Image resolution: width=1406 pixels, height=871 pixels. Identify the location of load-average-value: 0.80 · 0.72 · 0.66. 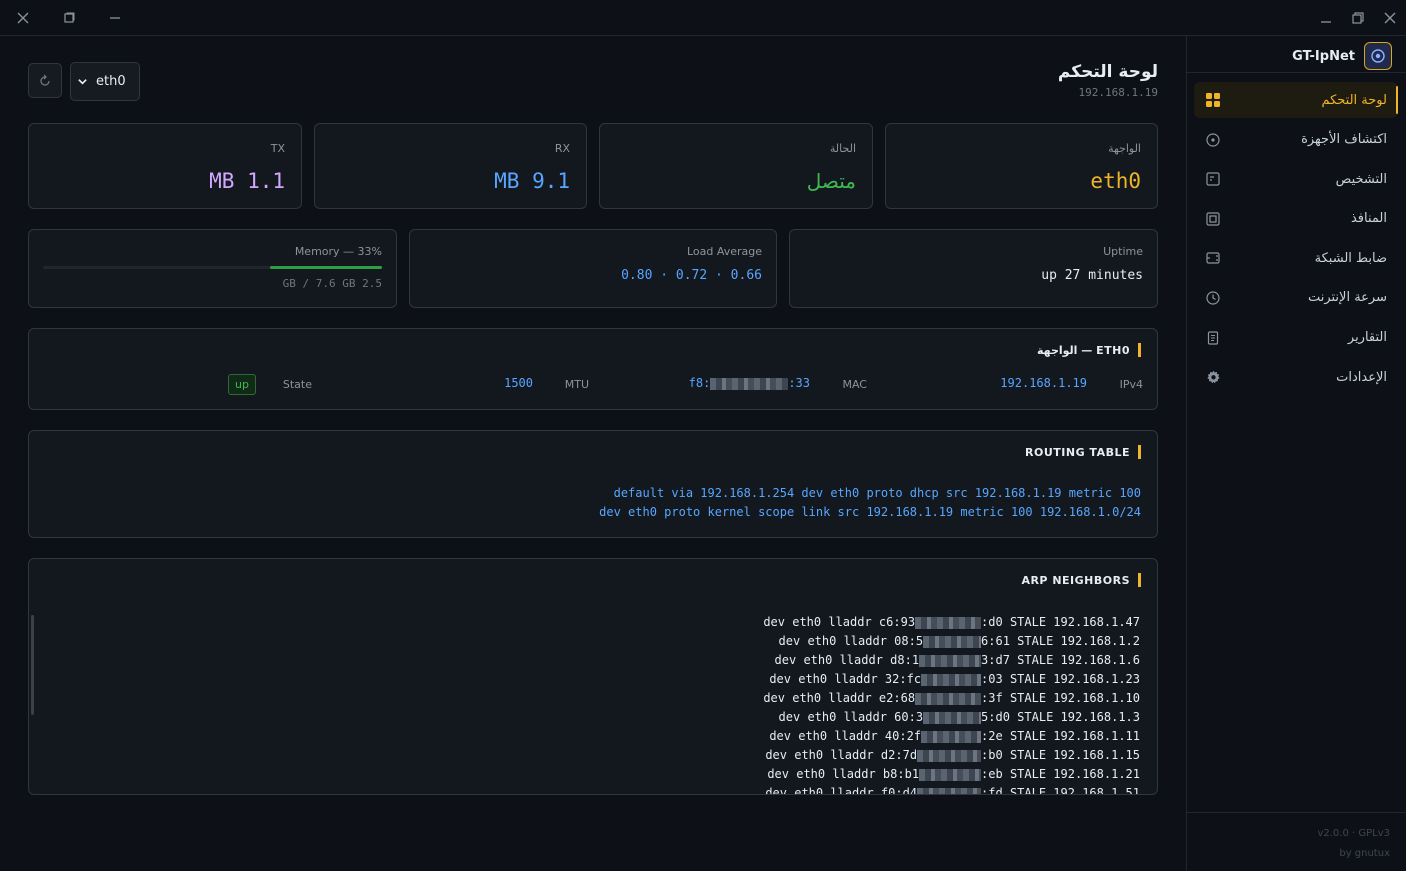
(691, 275).